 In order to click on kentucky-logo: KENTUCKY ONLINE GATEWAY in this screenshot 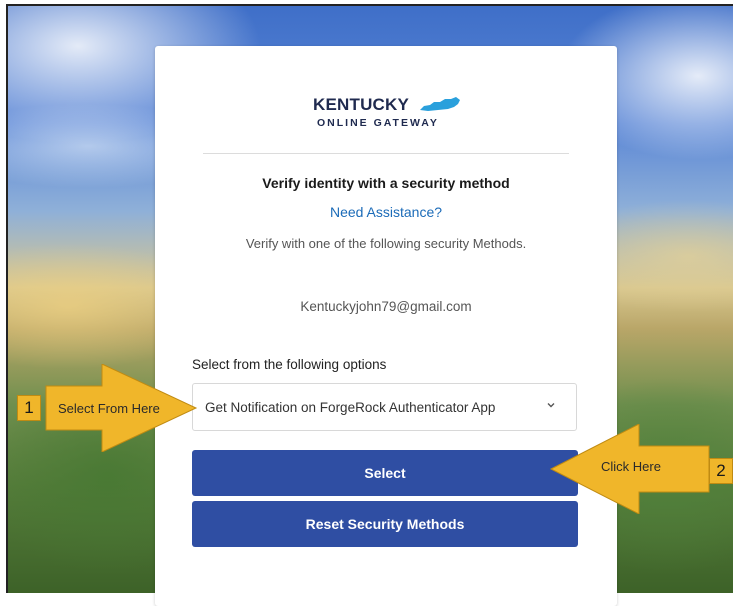, I will do `click(388, 115)`.